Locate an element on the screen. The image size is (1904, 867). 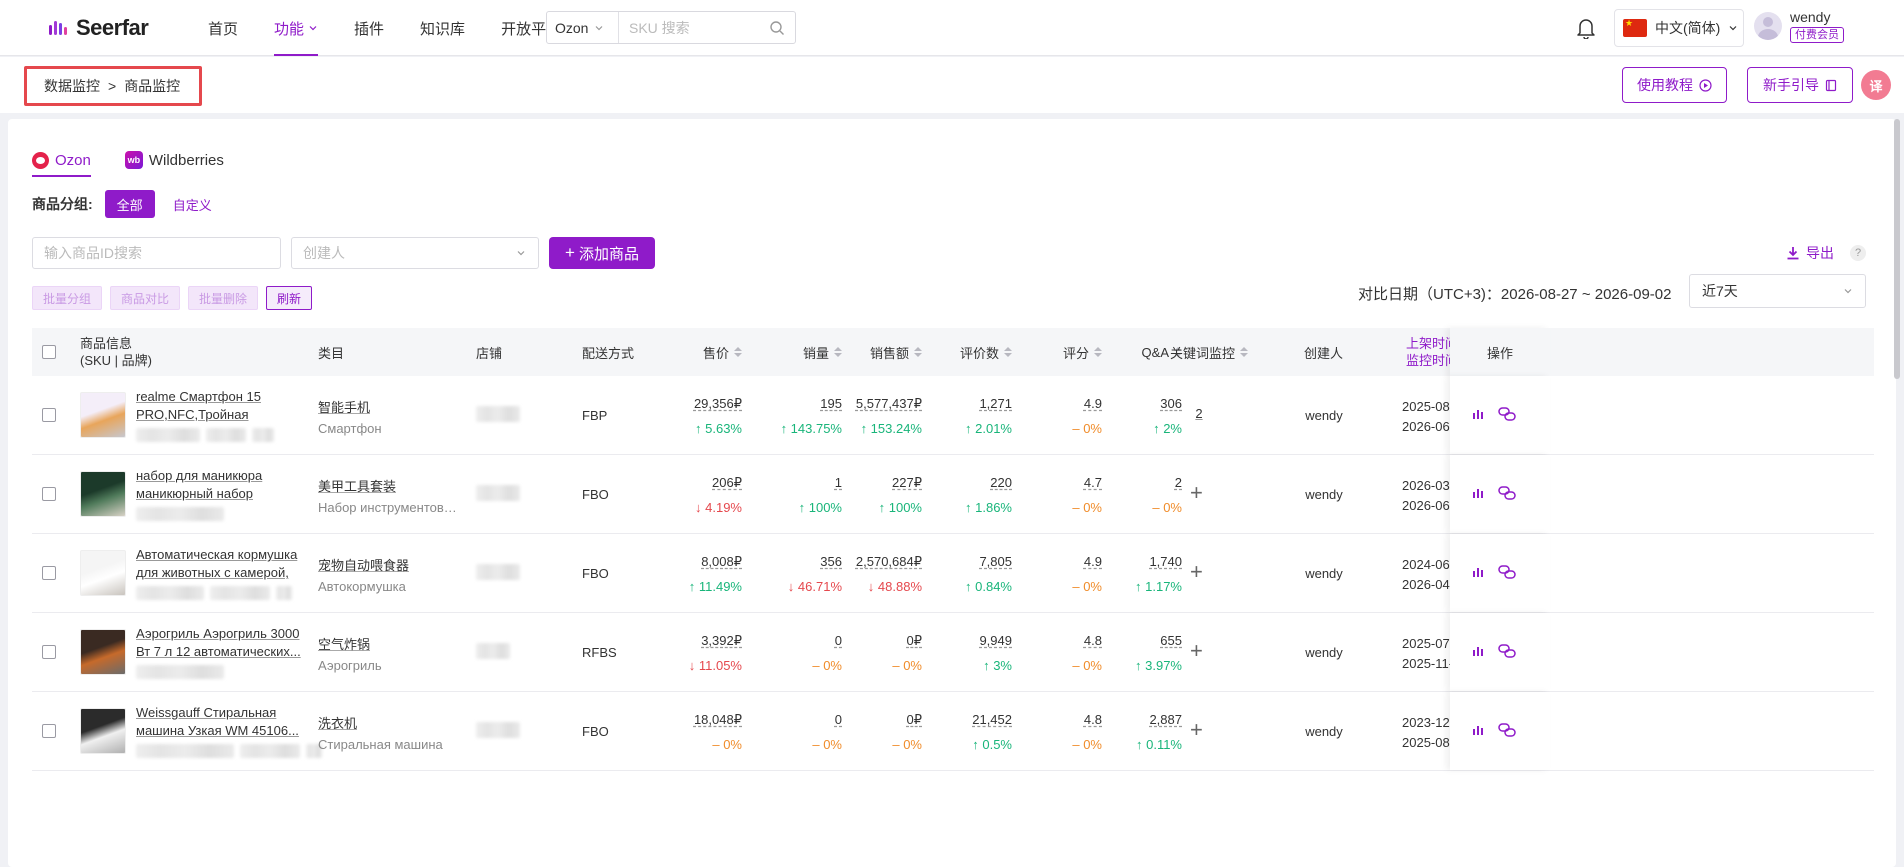
sku-search-input: SKU 搜索 is located at coordinates (694, 28).